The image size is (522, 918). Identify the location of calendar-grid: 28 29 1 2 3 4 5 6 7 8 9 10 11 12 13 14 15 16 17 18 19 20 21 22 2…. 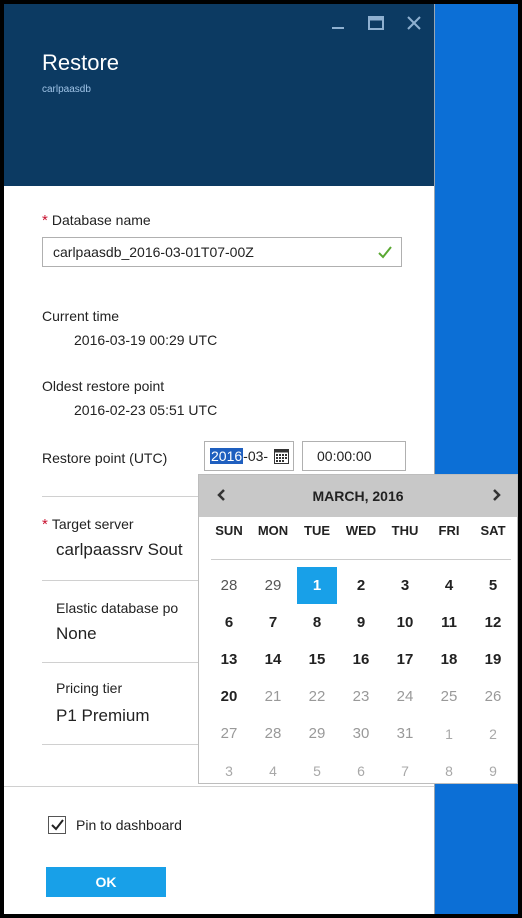
(362, 678).